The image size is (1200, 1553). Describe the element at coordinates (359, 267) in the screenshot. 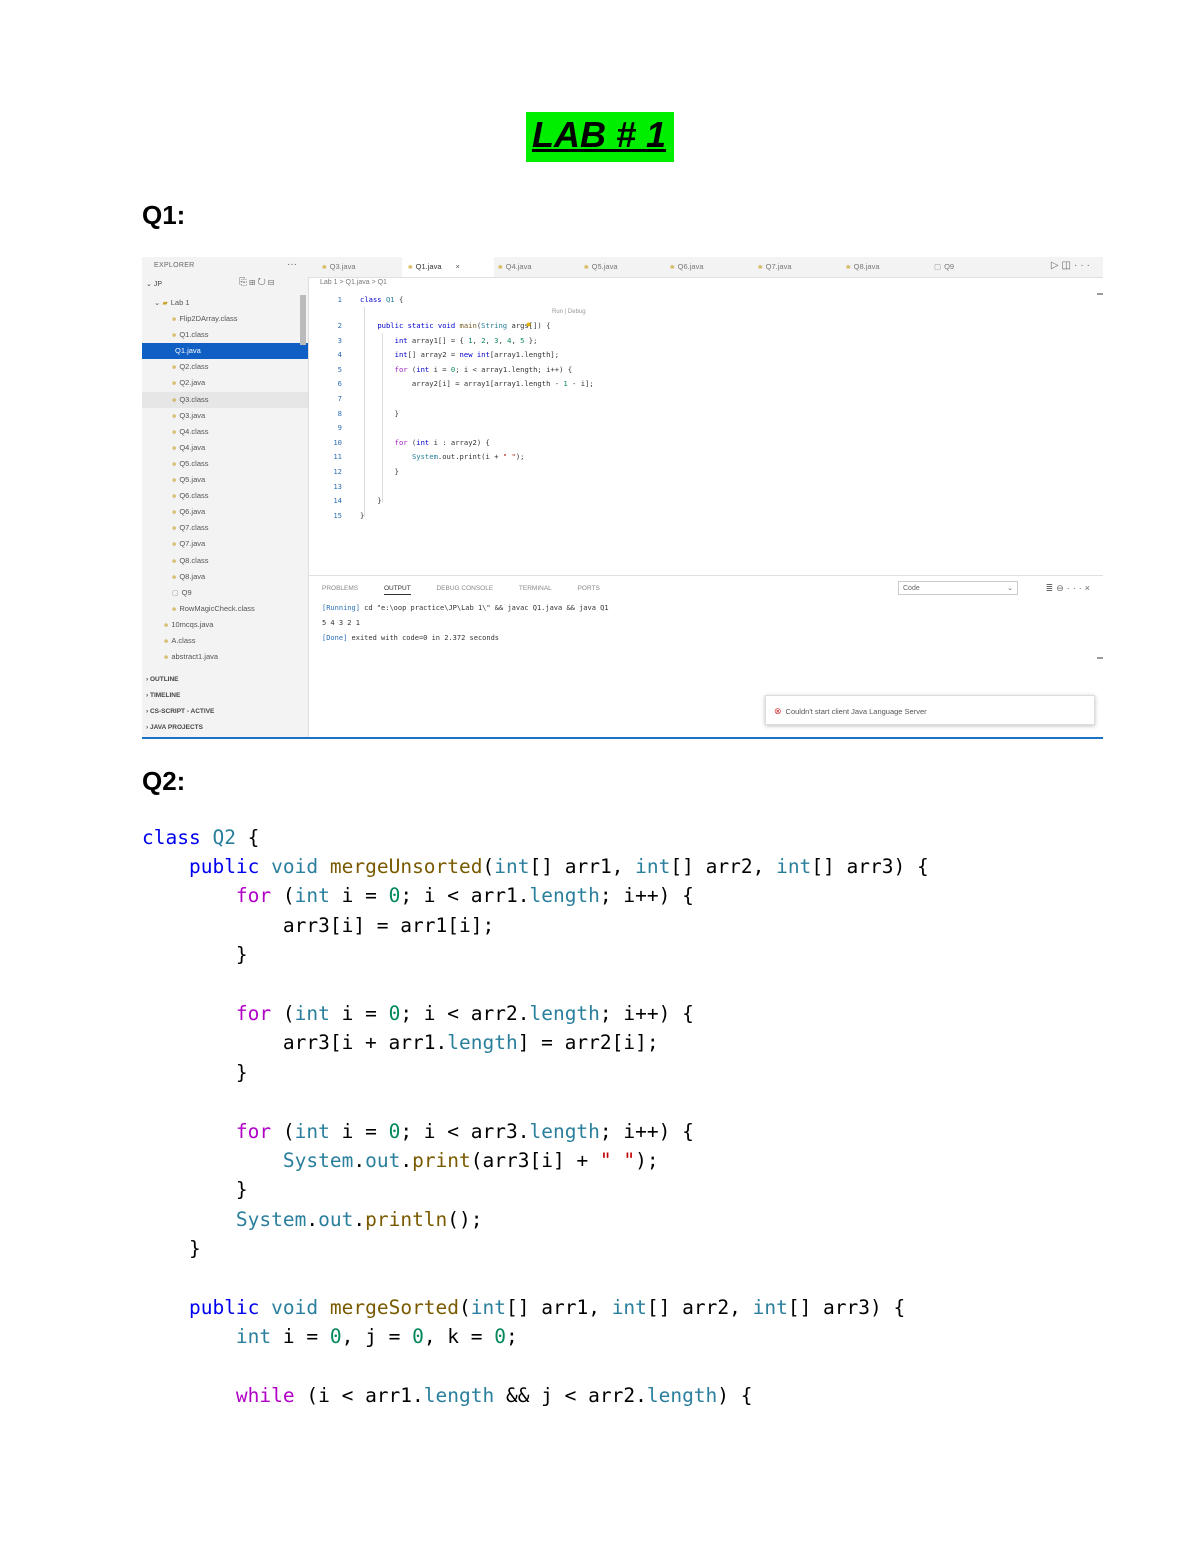

I see `tab-q3: ⨳ Q3.java` at that location.